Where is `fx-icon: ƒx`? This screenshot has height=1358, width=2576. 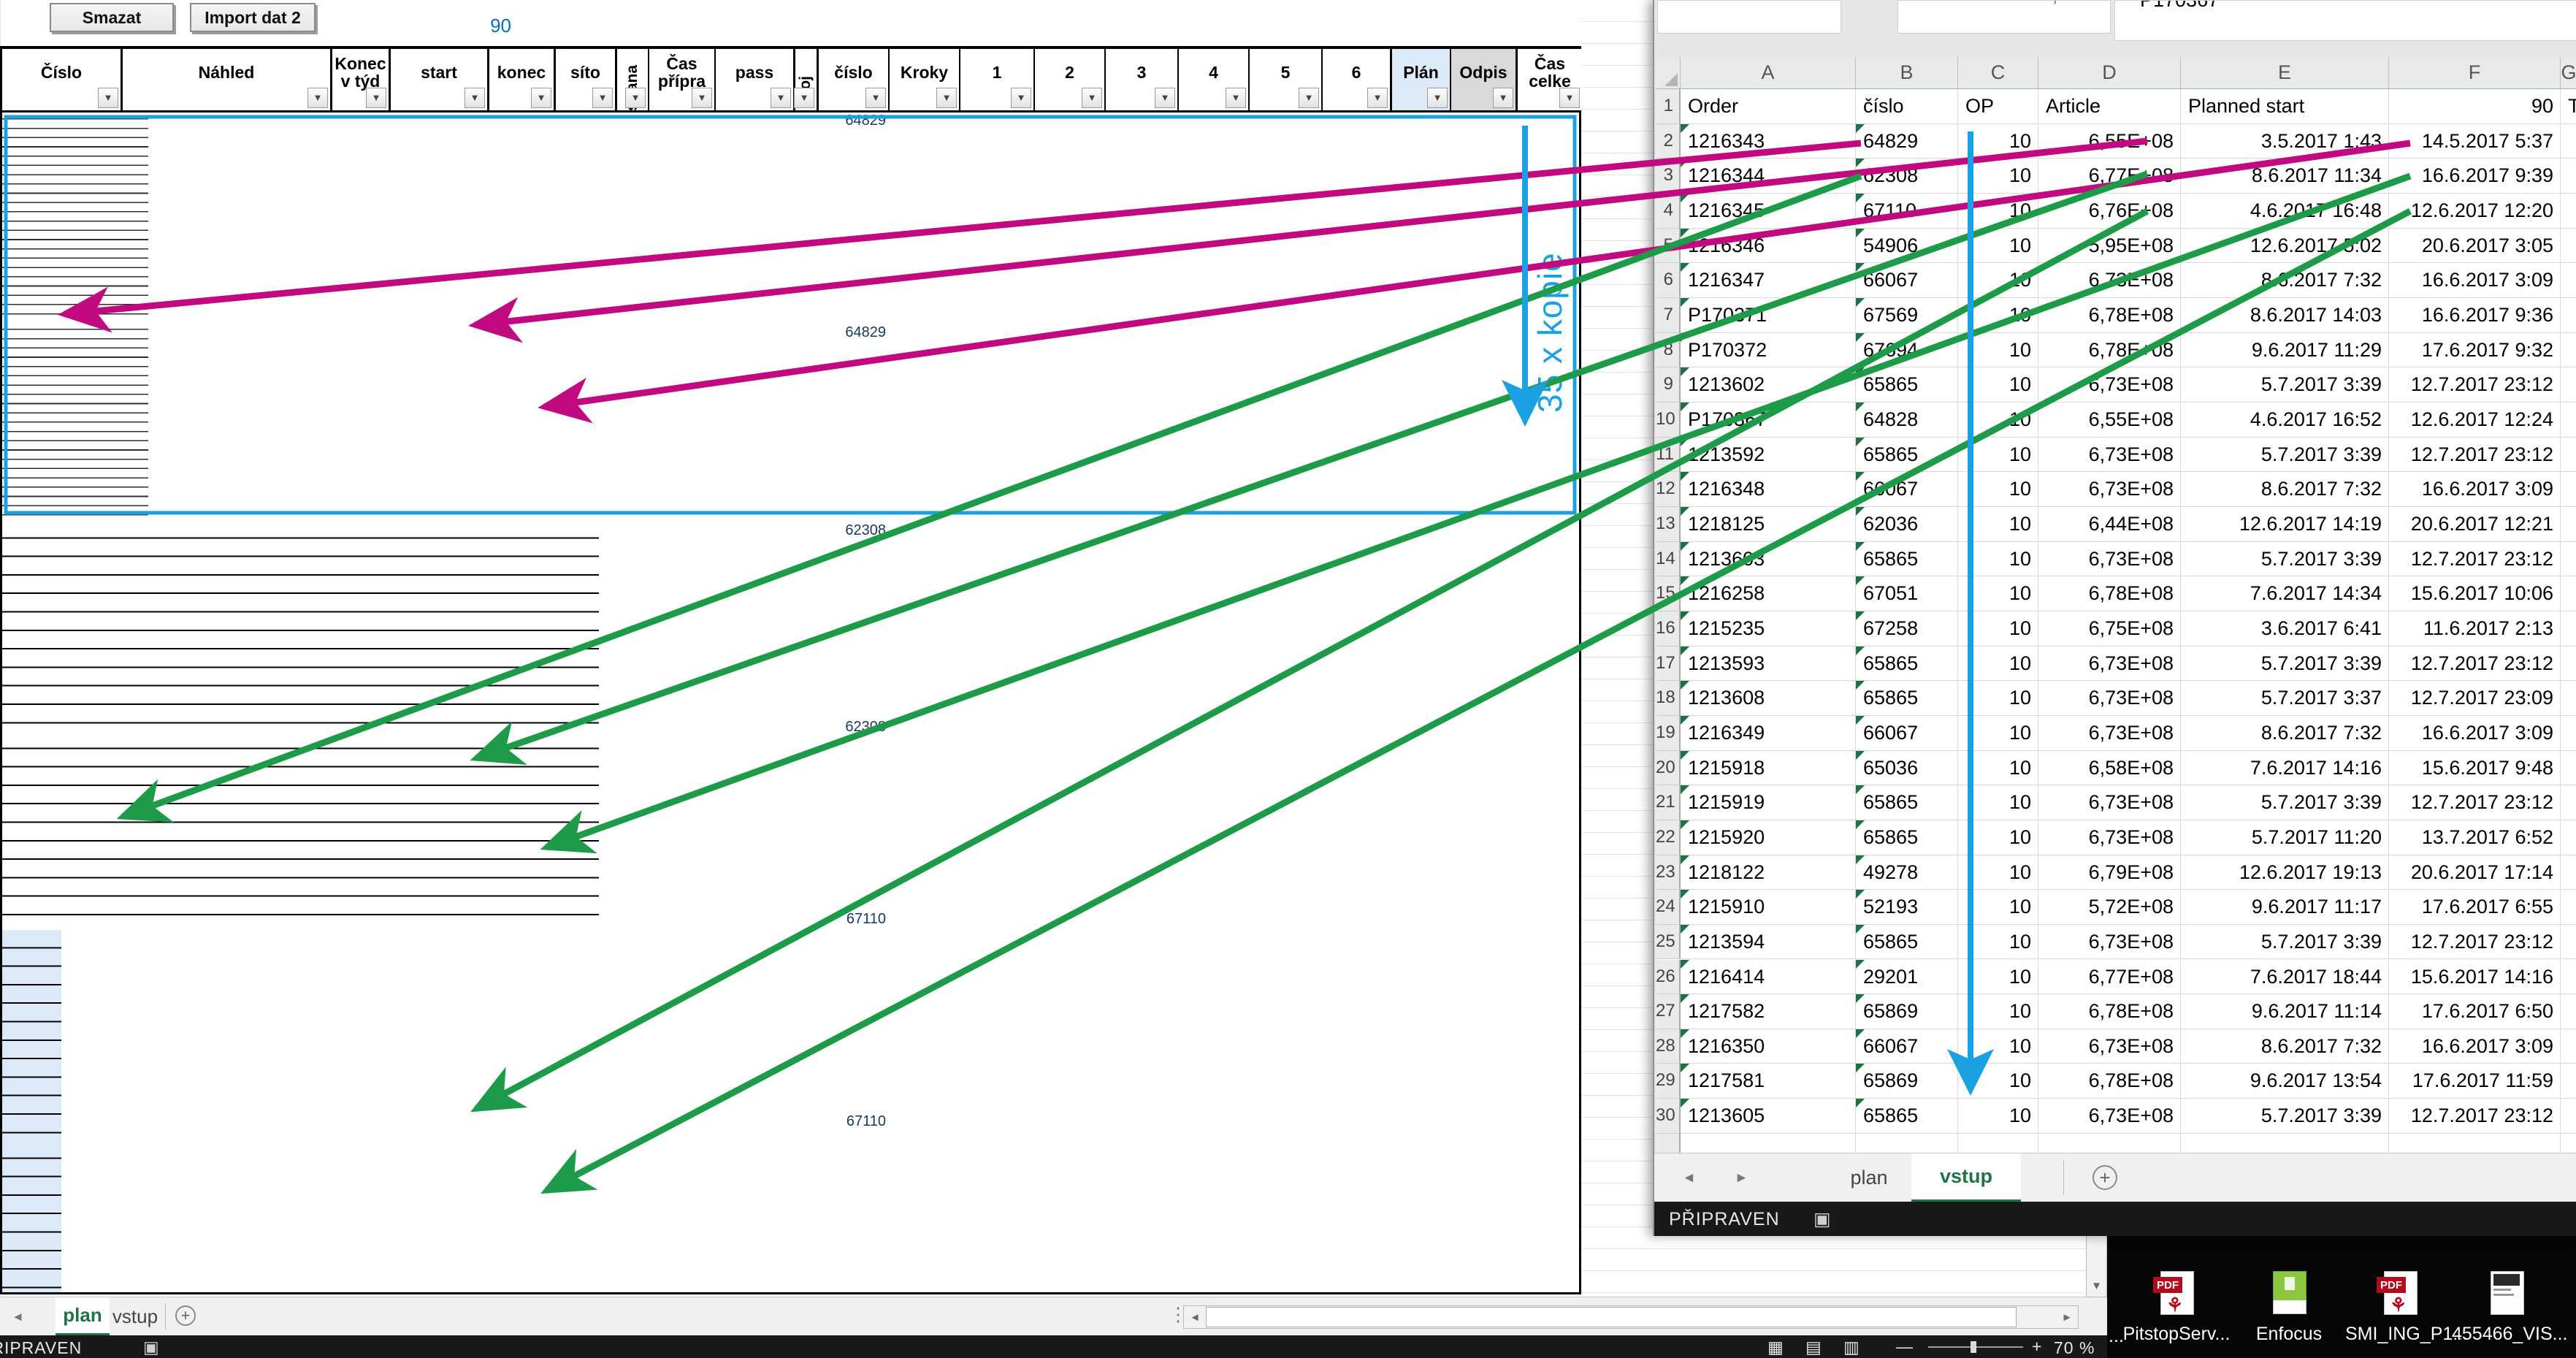 fx-icon: ƒx is located at coordinates (2061, 3).